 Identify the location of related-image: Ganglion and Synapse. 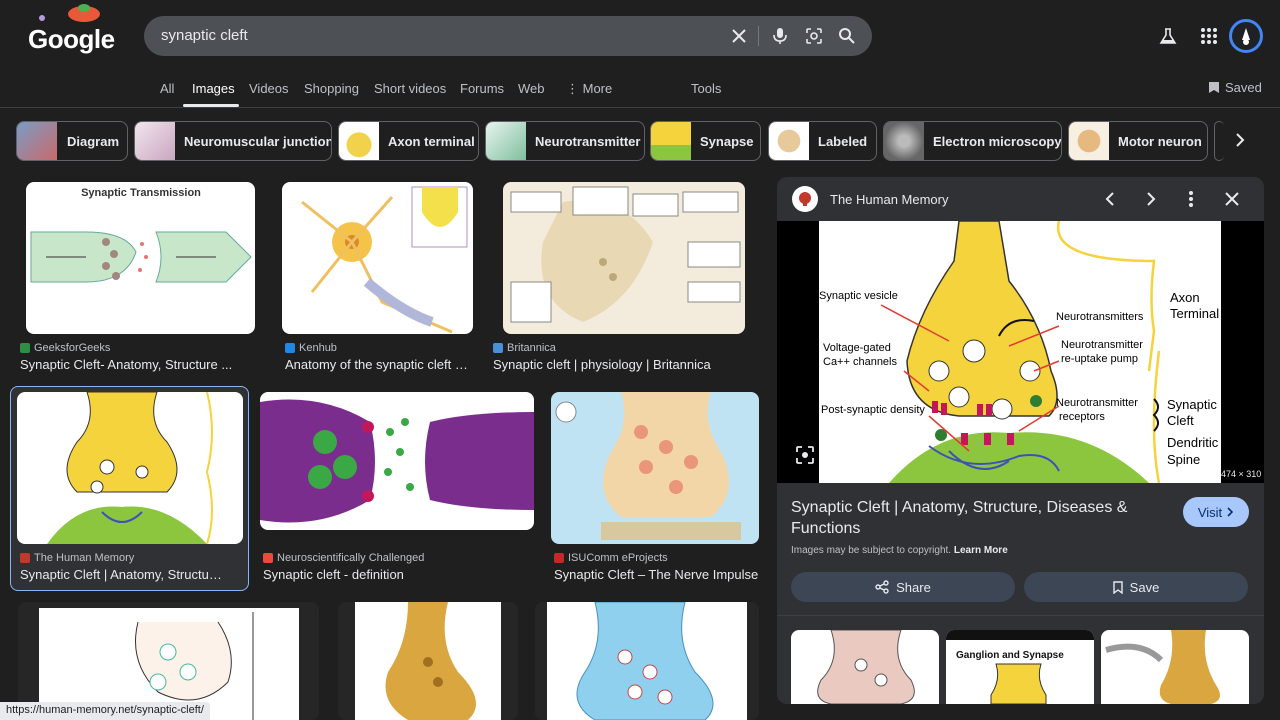
(1020, 667).